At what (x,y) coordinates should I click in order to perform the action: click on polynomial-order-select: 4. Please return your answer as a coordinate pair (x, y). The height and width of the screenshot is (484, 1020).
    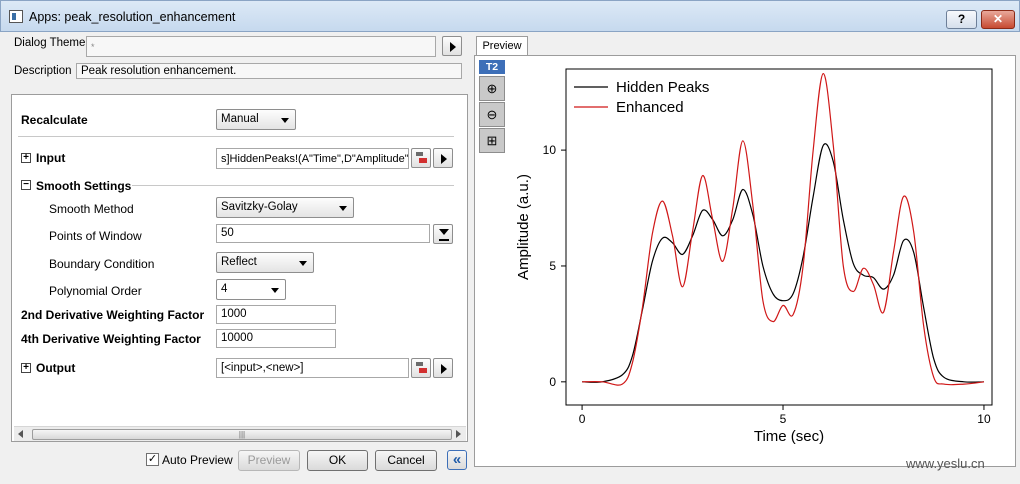
    Looking at the image, I should click on (251, 289).